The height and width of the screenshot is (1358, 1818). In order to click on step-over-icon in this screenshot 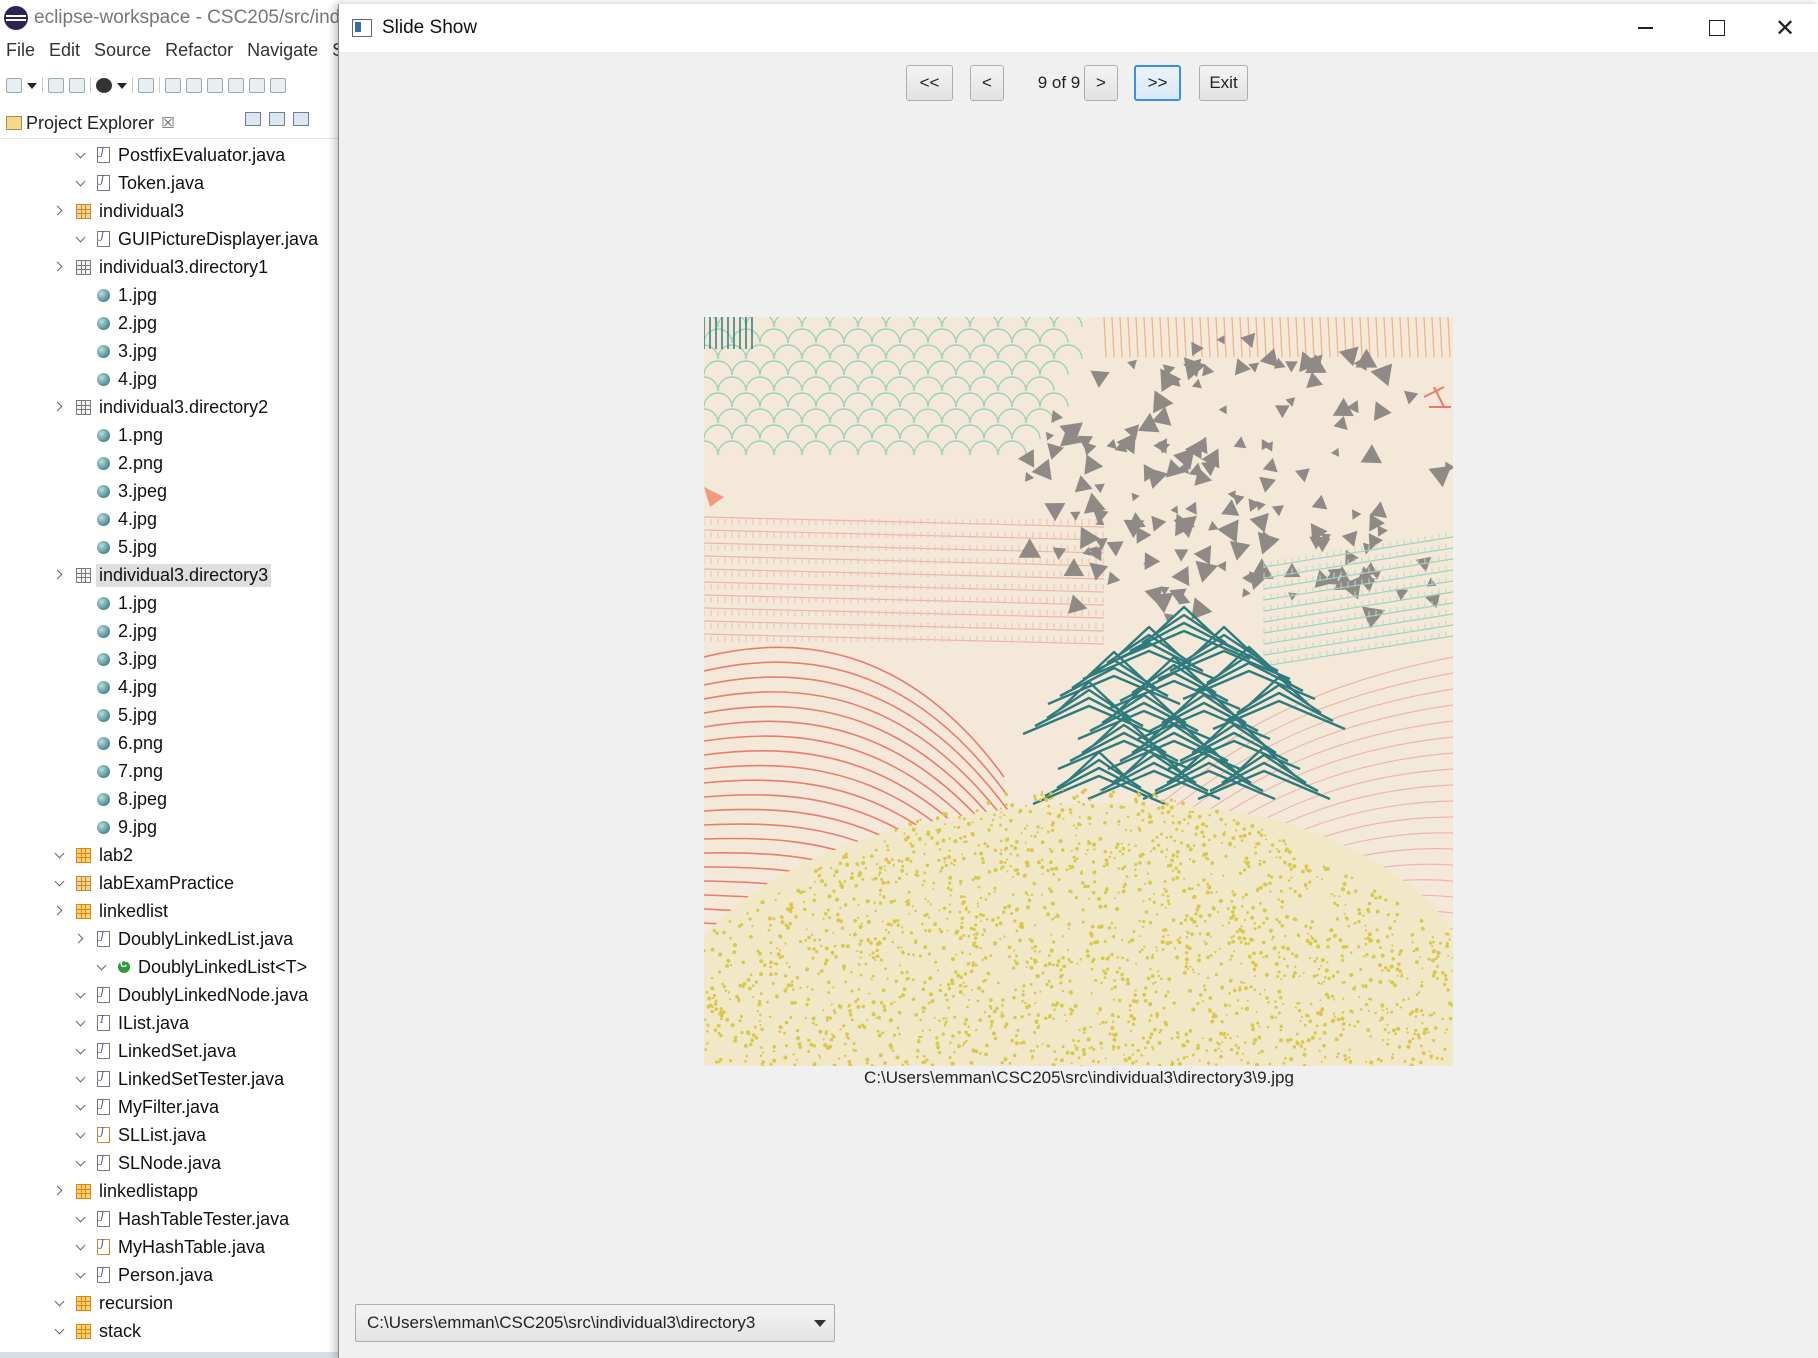, I will do `click(278, 85)`.